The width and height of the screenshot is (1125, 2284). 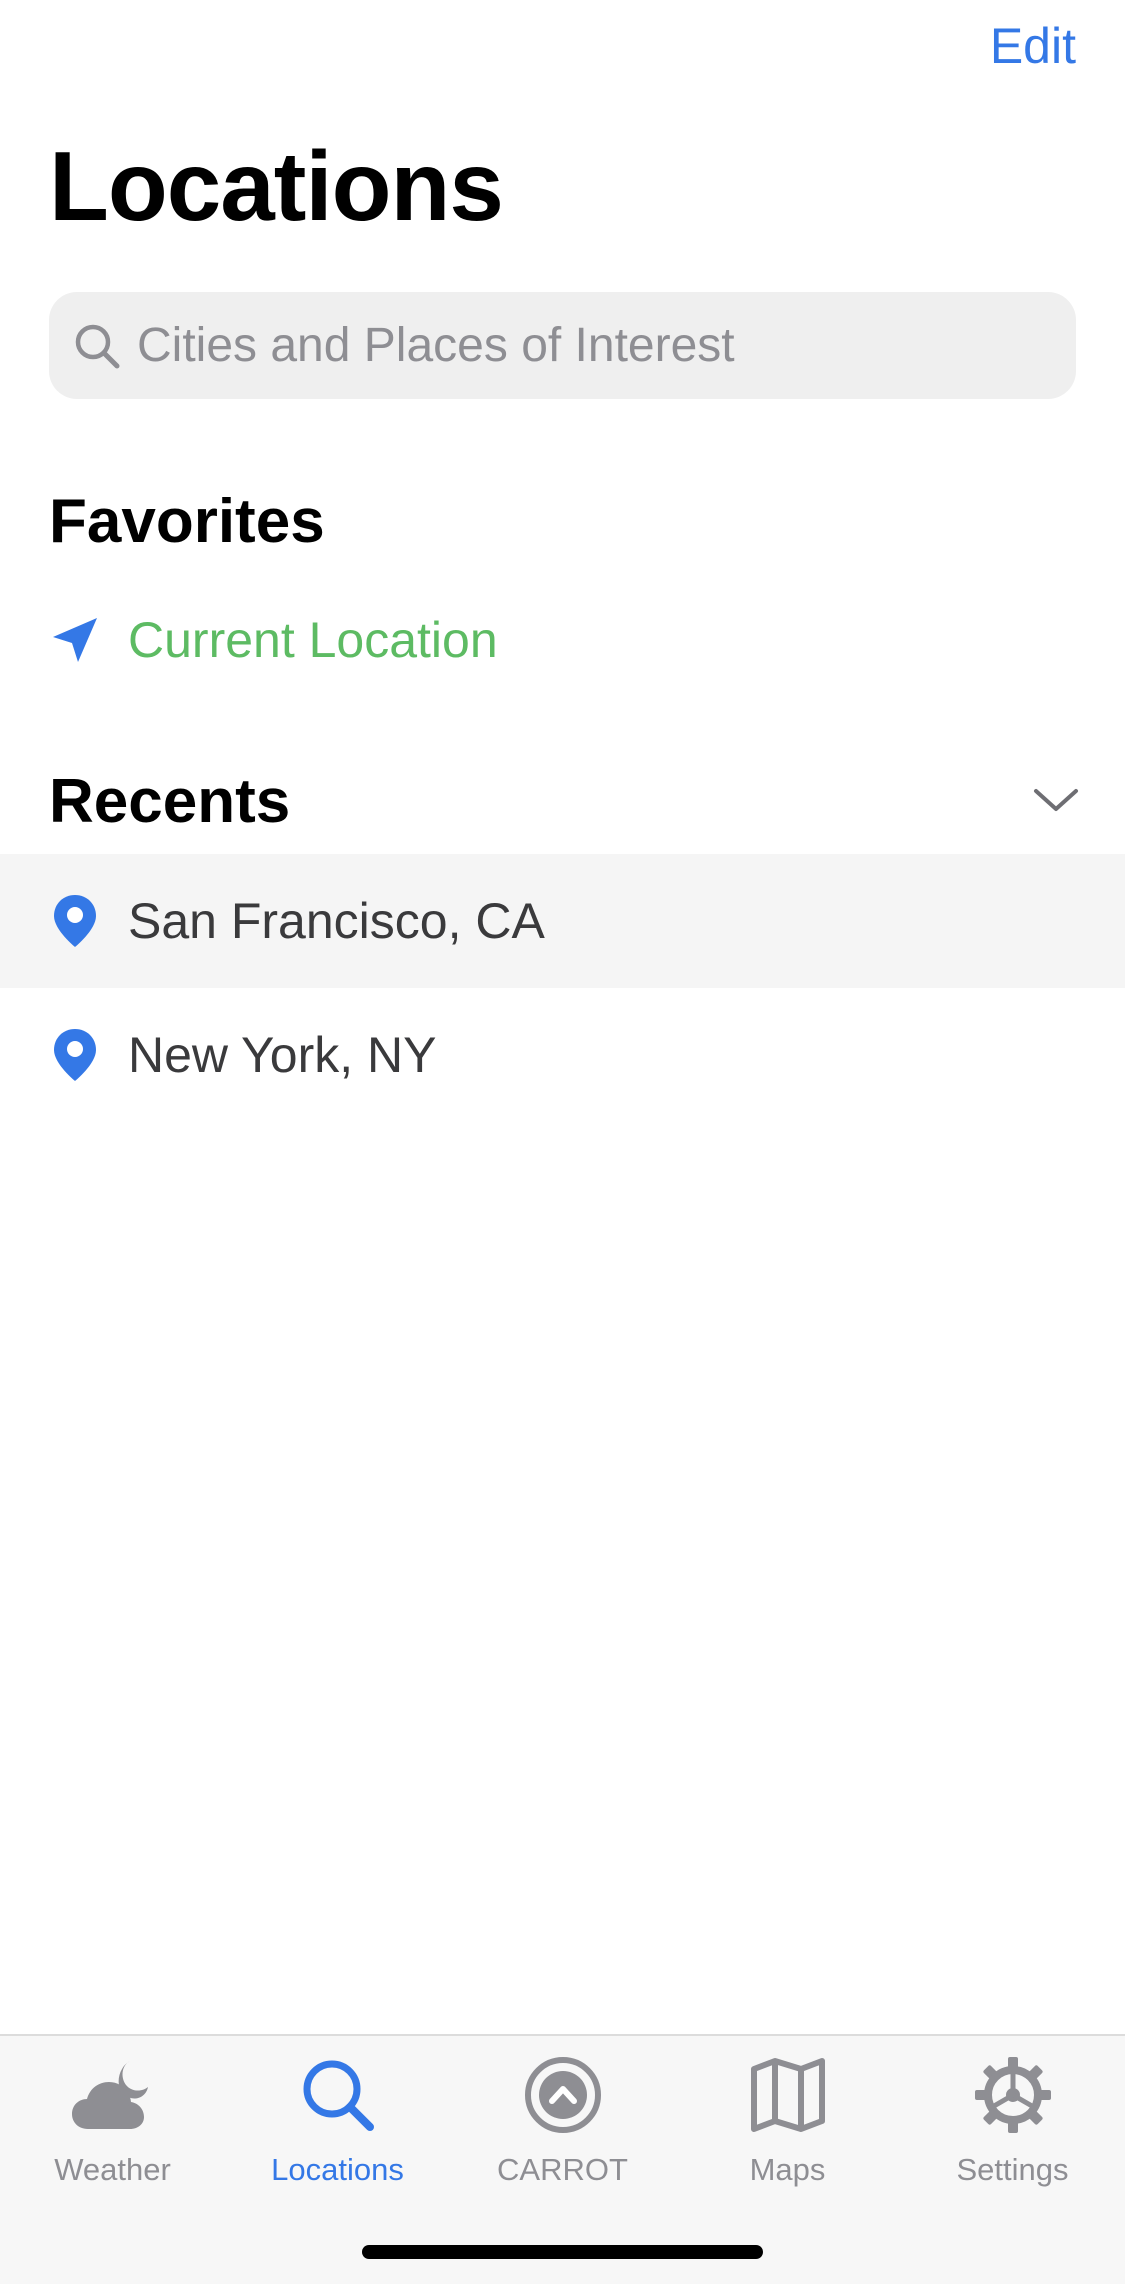 I want to click on gear-icon, so click(x=1013, y=2095).